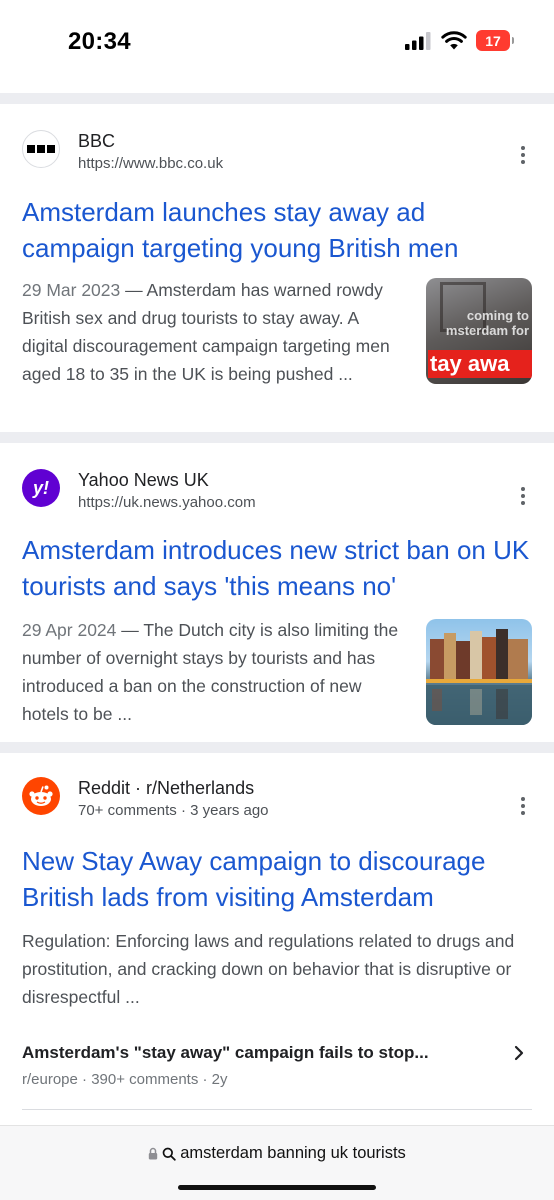  What do you see at coordinates (277, 43) in the screenshot?
I see `status-bar: 20:34 17` at bounding box center [277, 43].